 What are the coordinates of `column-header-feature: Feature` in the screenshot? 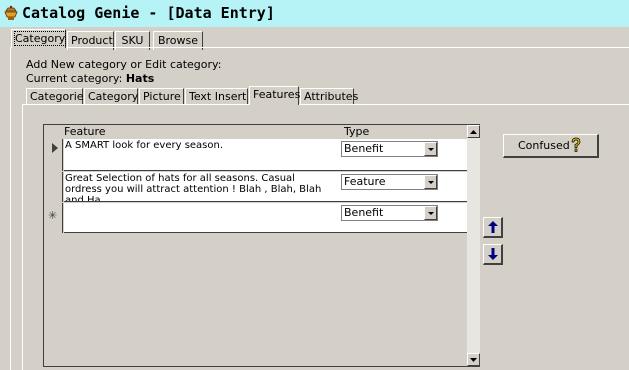 It's located at (204, 132).